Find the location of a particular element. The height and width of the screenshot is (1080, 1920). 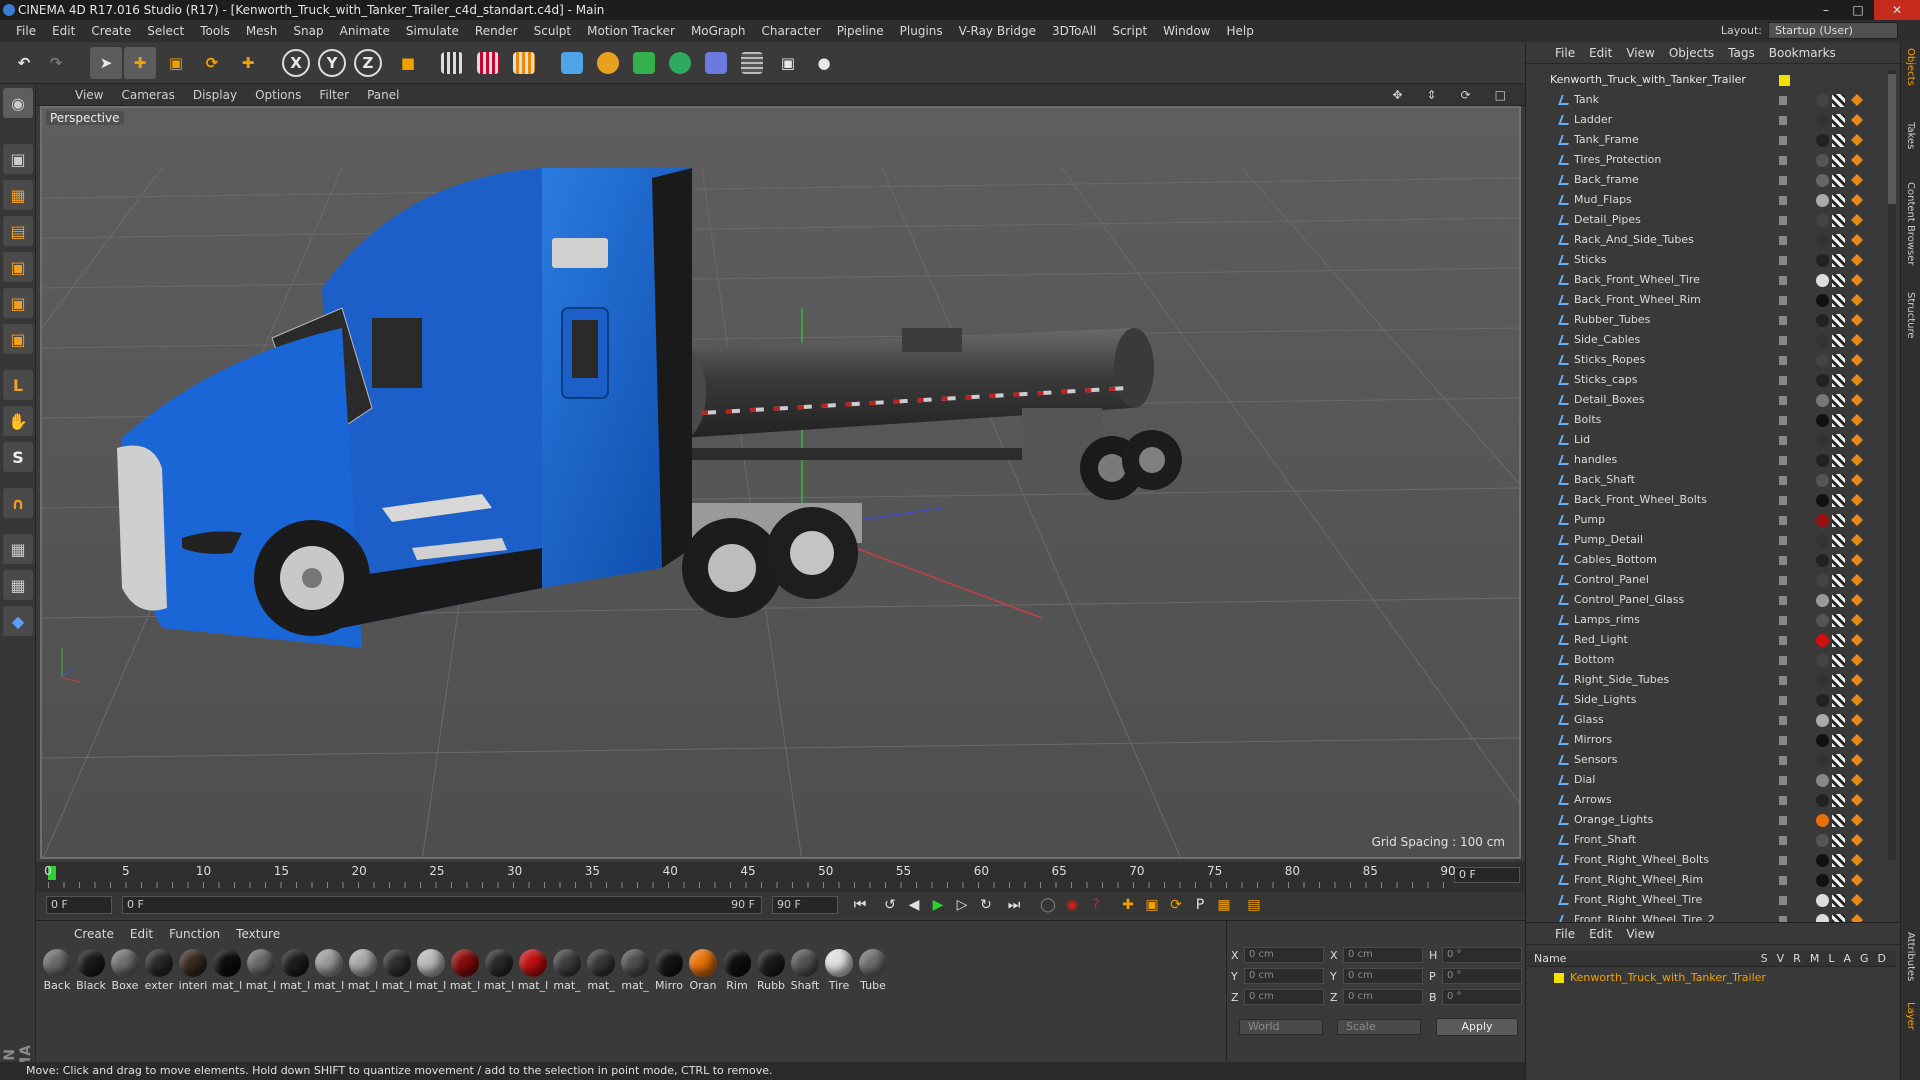

autokey-icon: ◉ is located at coordinates (1072, 905).